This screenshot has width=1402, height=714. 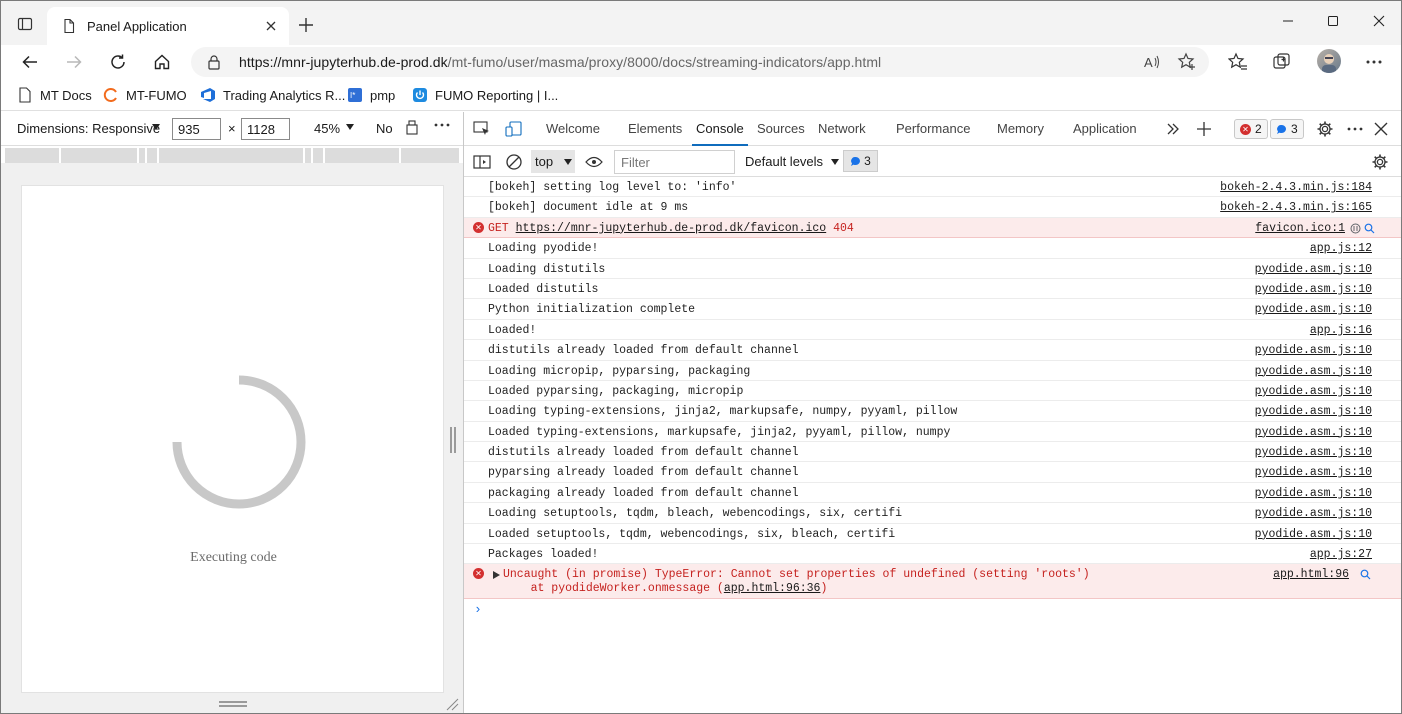 What do you see at coordinates (1105, 129) in the screenshot?
I see `tab-application: Application` at bounding box center [1105, 129].